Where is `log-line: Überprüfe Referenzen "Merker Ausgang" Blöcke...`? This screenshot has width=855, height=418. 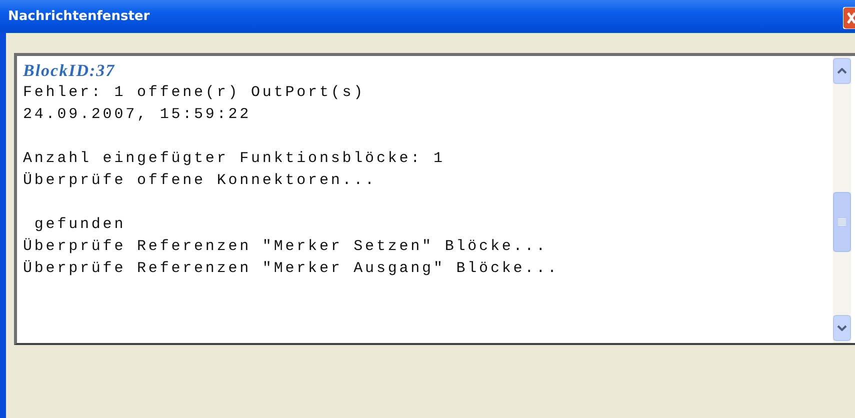
log-line: Überprüfe Referenzen "Merker Ausgang" Blöcke... is located at coordinates (291, 269).